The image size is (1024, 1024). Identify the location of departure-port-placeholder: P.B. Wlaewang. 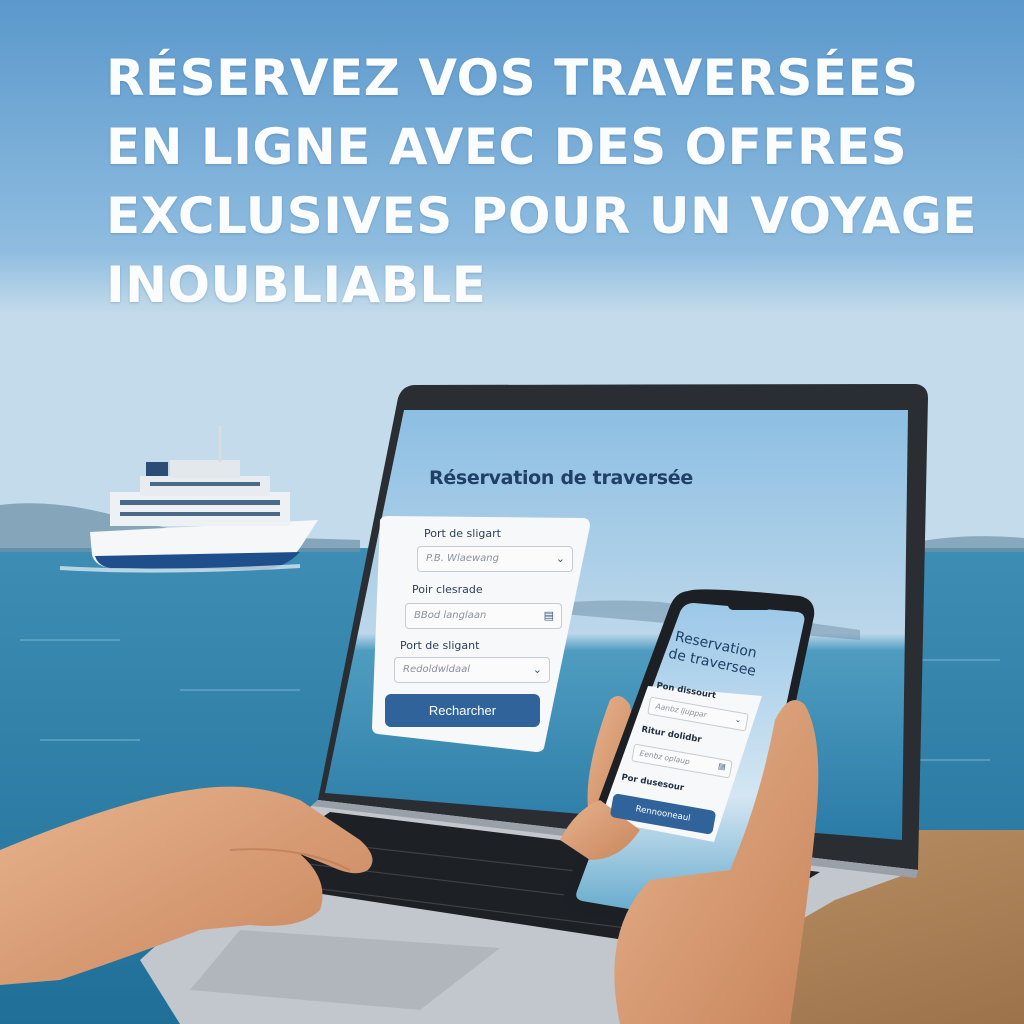
(462, 558).